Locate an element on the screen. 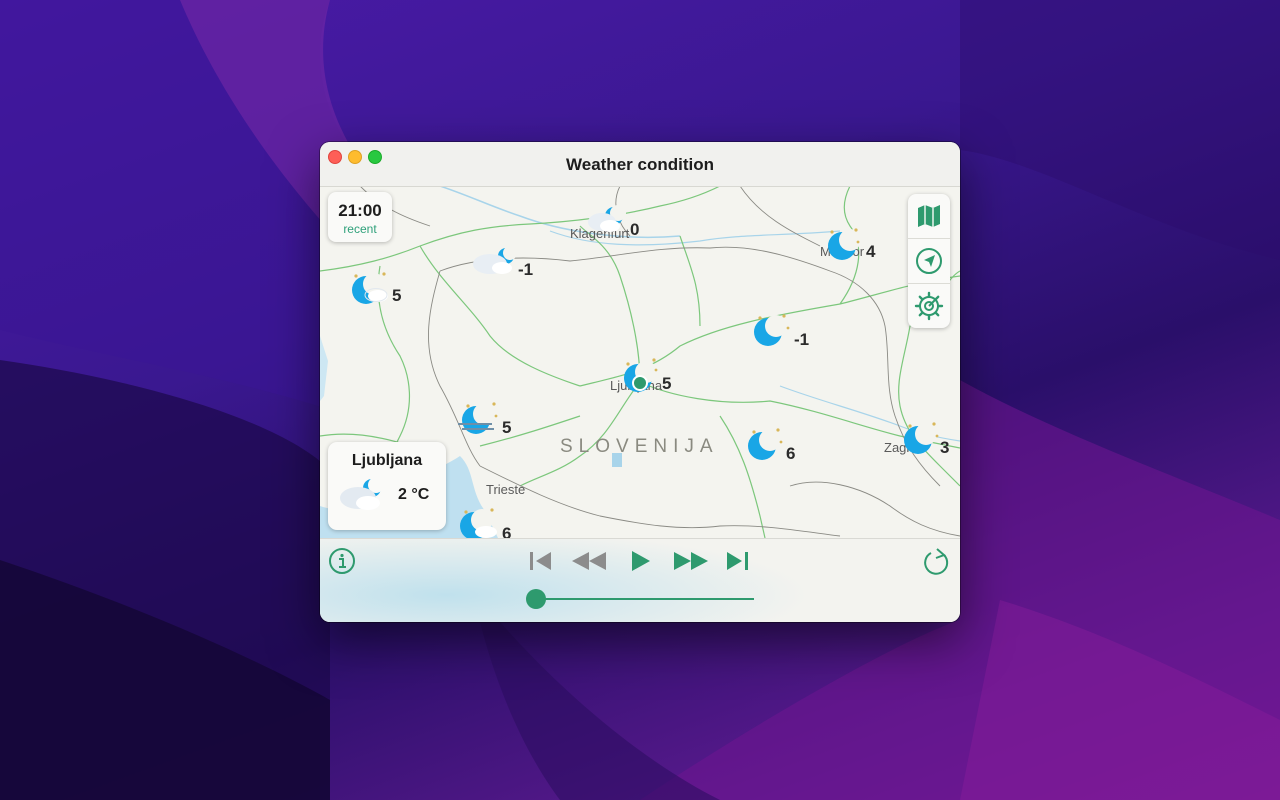 The width and height of the screenshot is (1280, 800). locate-me-button is located at coordinates (929, 261).